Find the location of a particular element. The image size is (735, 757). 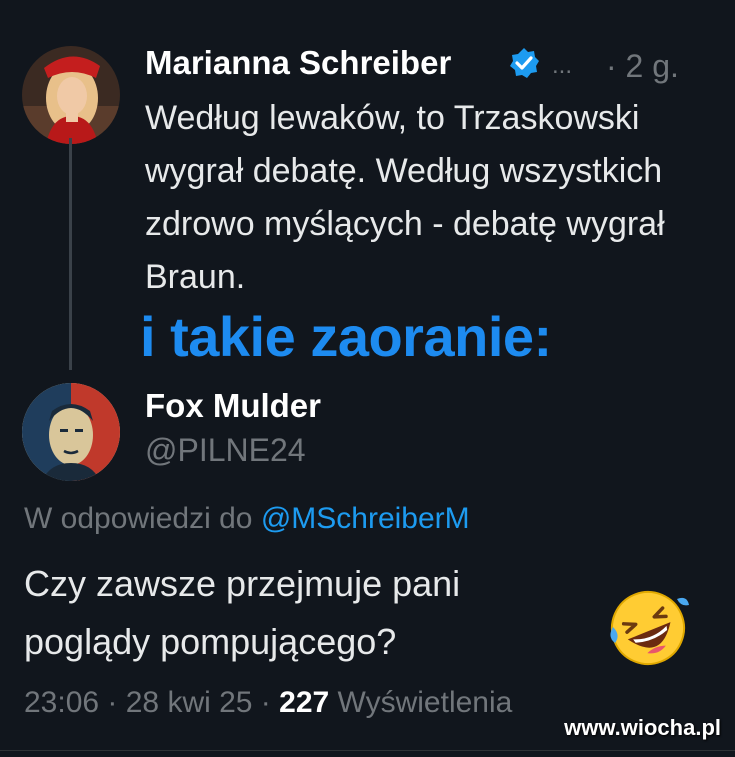

author-avatar-image is located at coordinates (71, 95).